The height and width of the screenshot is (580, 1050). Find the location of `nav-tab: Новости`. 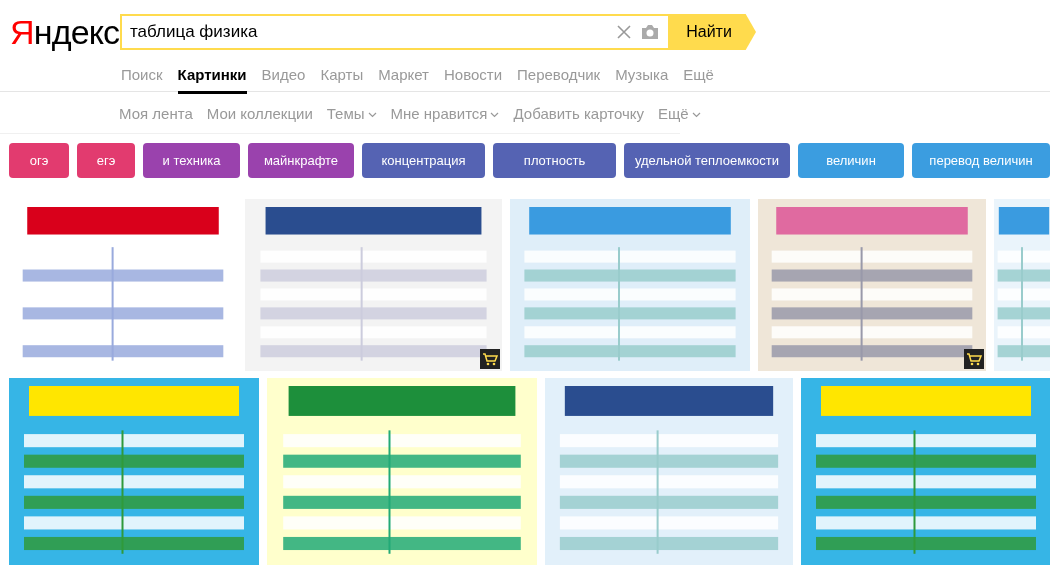

nav-tab: Новости is located at coordinates (473, 75).